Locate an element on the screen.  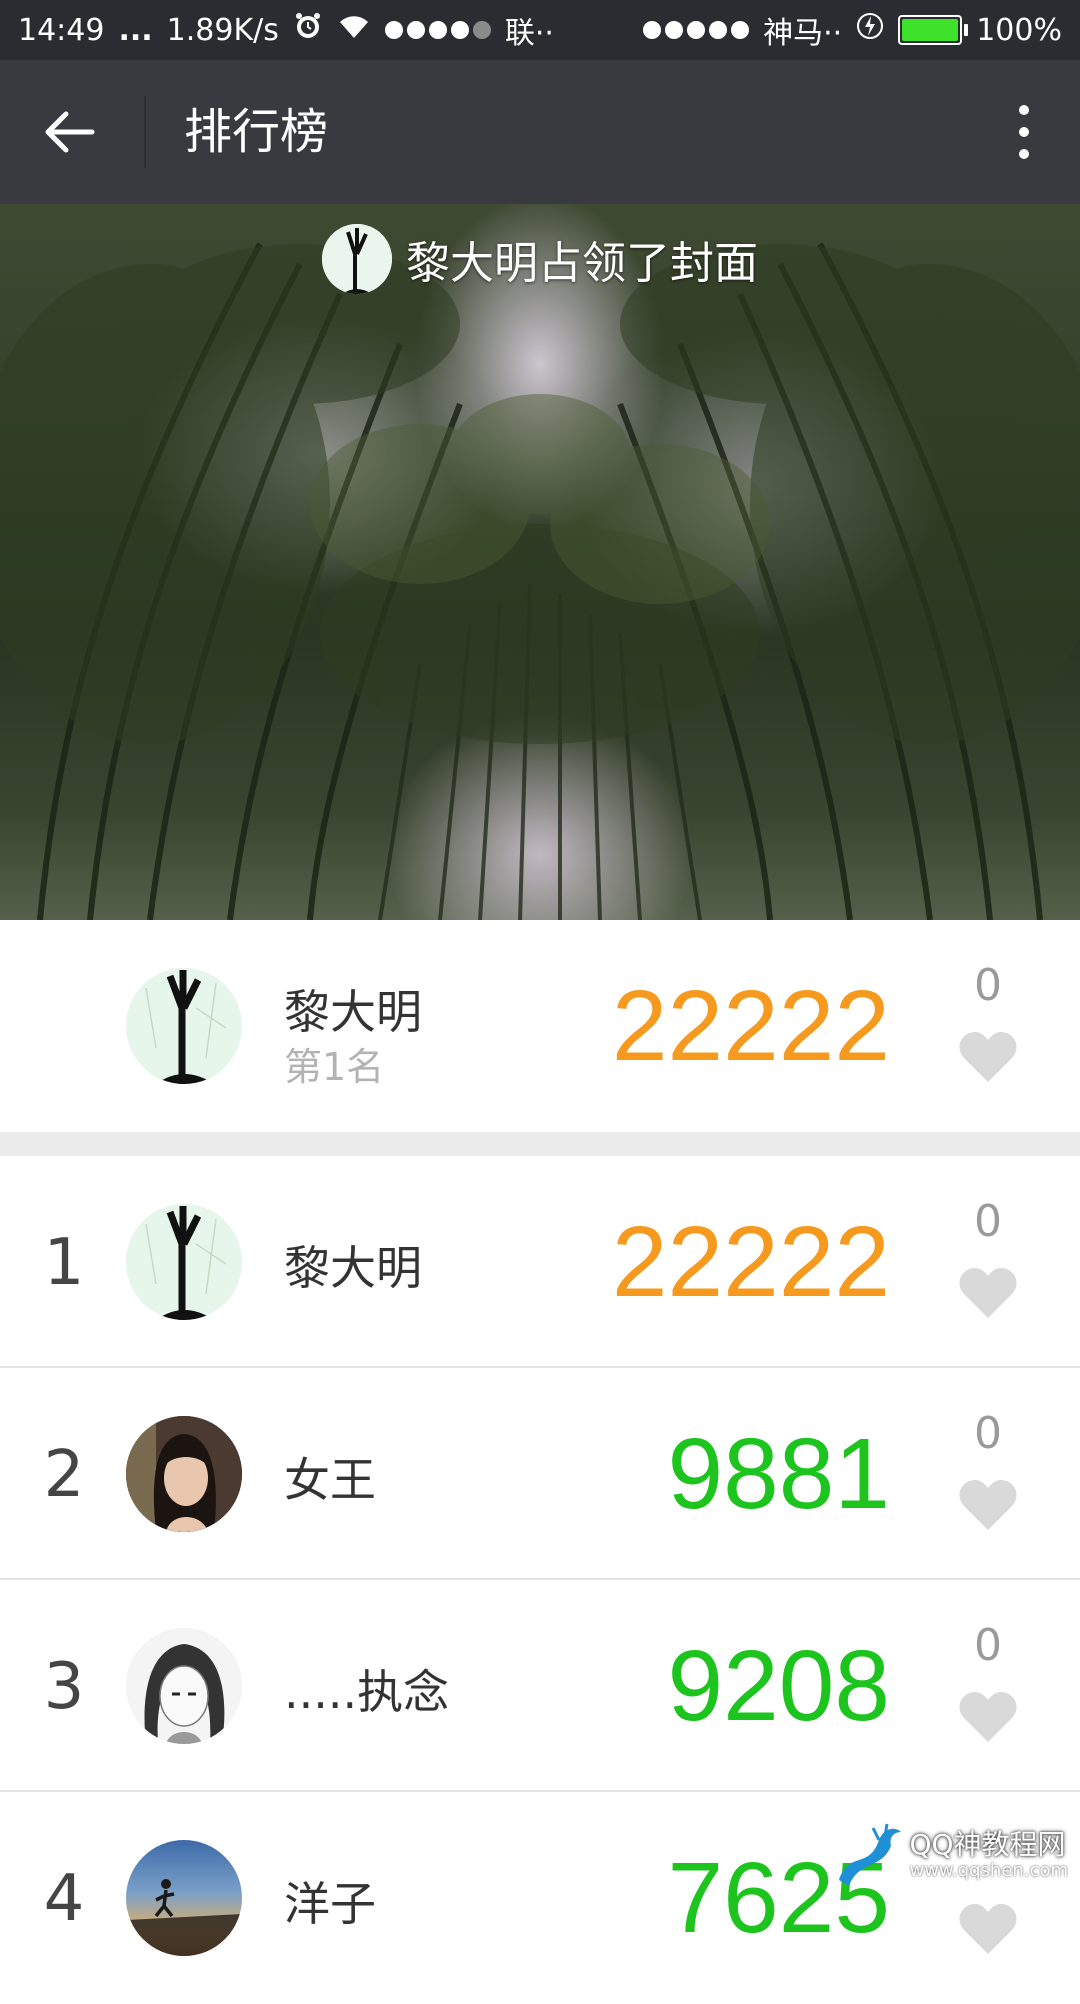
app-header: 排行榜 is located at coordinates (540, 132).